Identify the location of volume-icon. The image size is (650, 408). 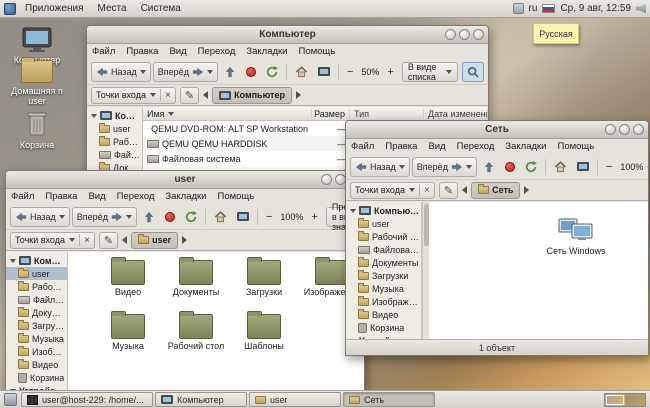
(641, 8).